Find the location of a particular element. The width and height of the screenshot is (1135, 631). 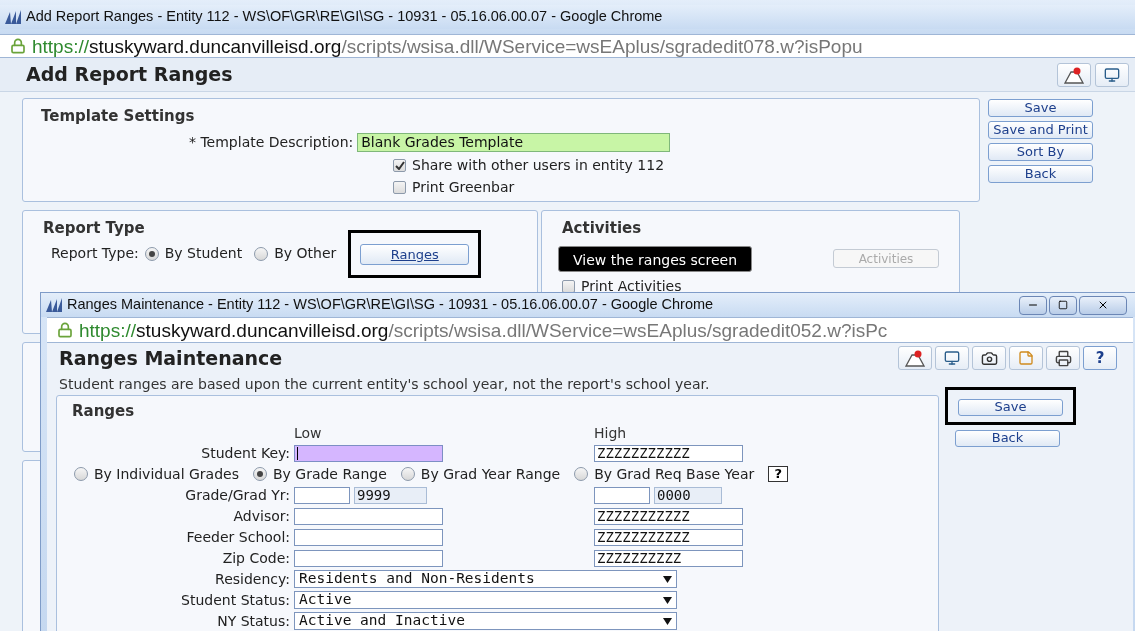

address-bar: https://stuskyward.duncanvilleisd.org/scripts/wsisa.dll/WService=wsEAplus/sgradedit078.w?isPopu is located at coordinates (567, 46).